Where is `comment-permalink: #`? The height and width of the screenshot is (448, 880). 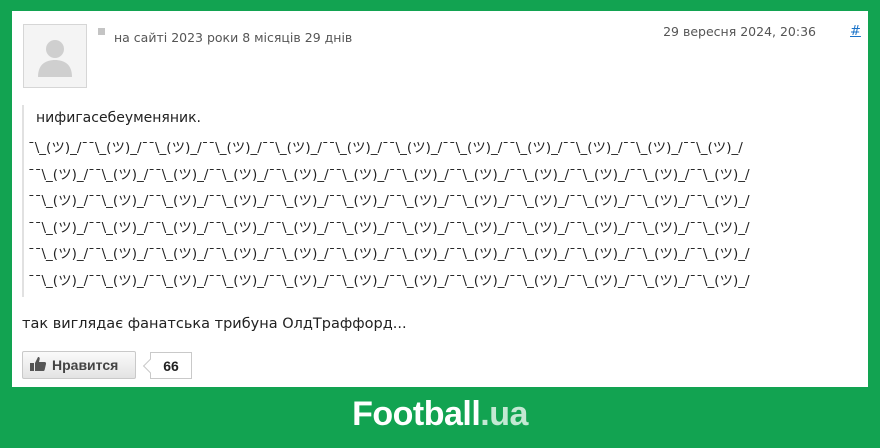
comment-permalink: # is located at coordinates (855, 31).